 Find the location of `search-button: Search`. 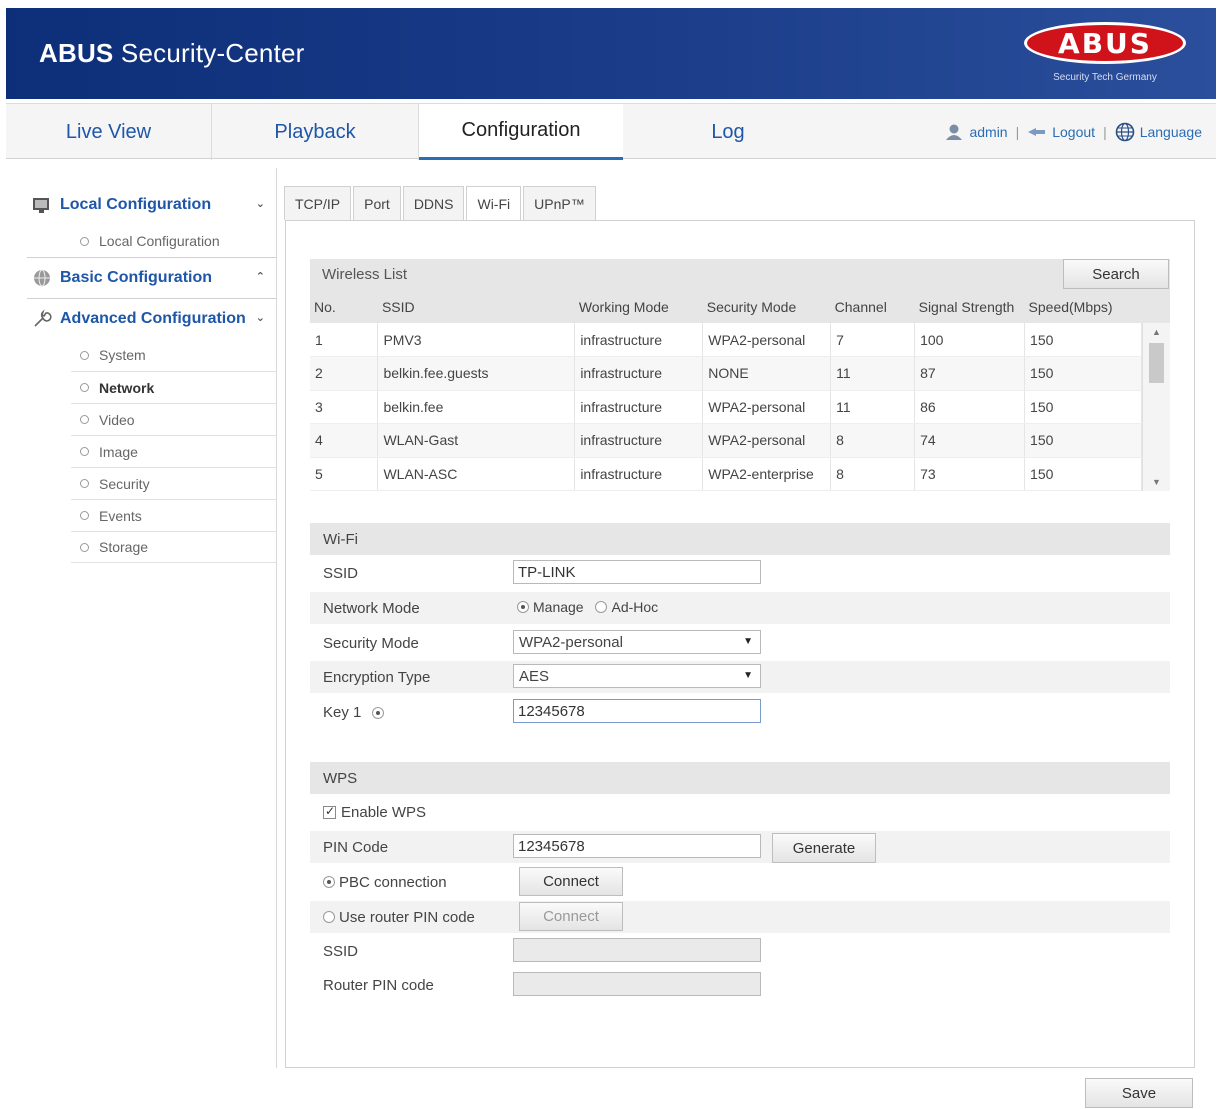

search-button: Search is located at coordinates (1116, 274).